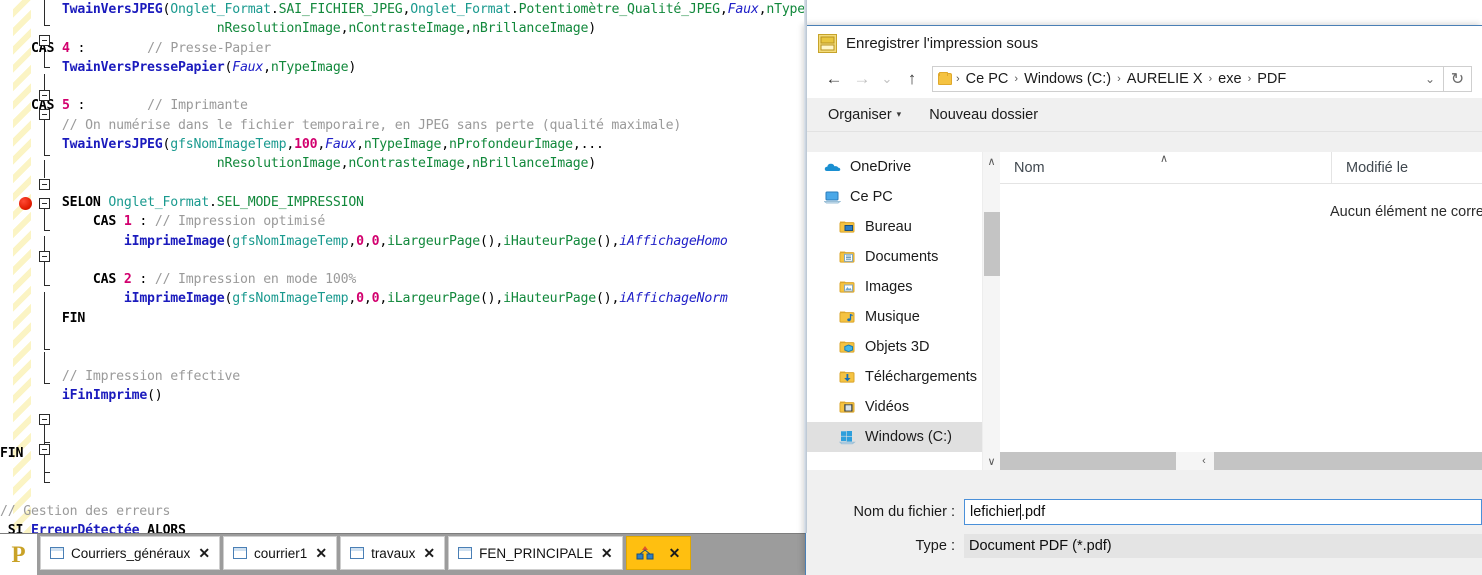 This screenshot has height=575, width=1482. I want to click on filename-value-before-caret: lefichier, so click(995, 512).